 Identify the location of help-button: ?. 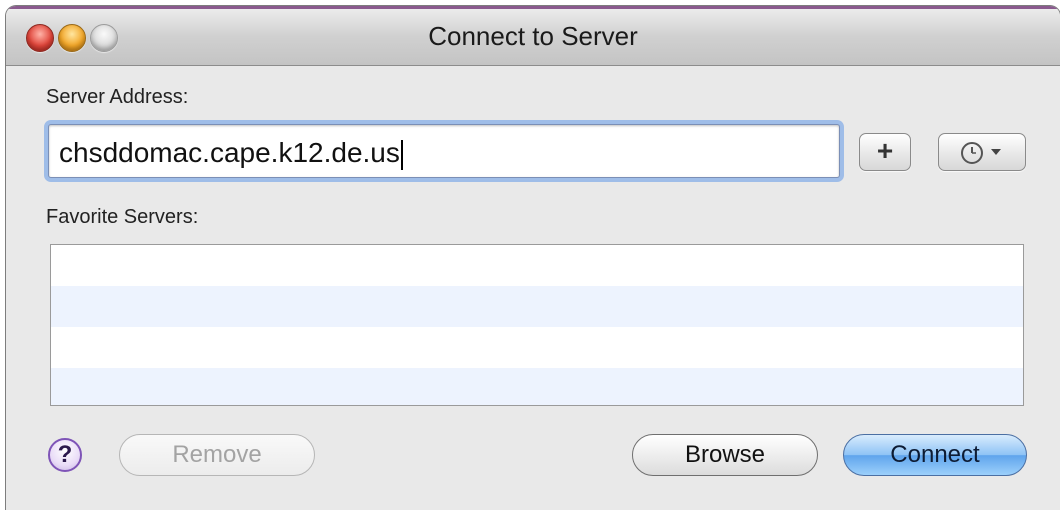
(65, 455).